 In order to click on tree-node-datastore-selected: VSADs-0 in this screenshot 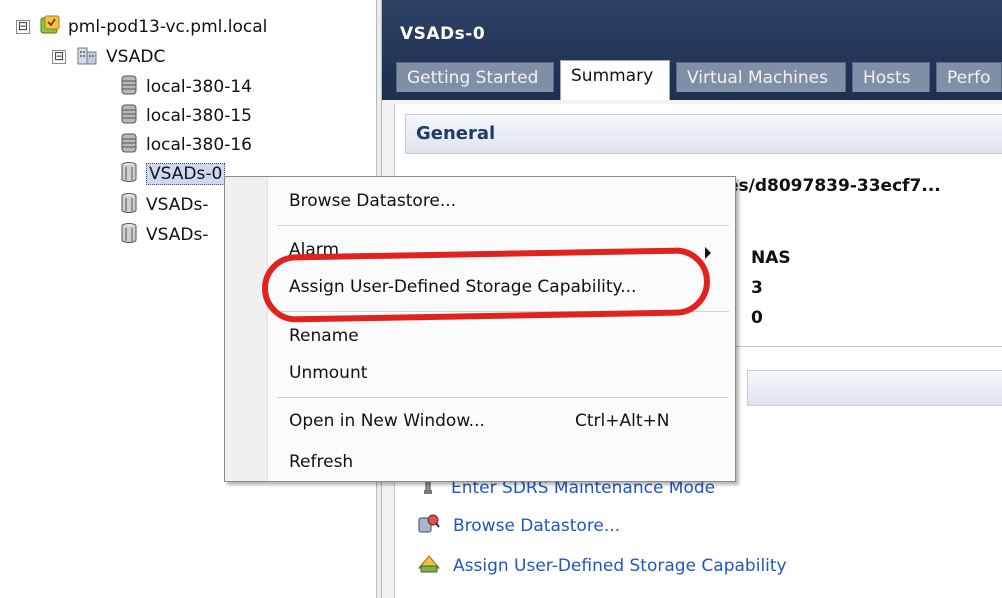, I will do `click(173, 174)`.